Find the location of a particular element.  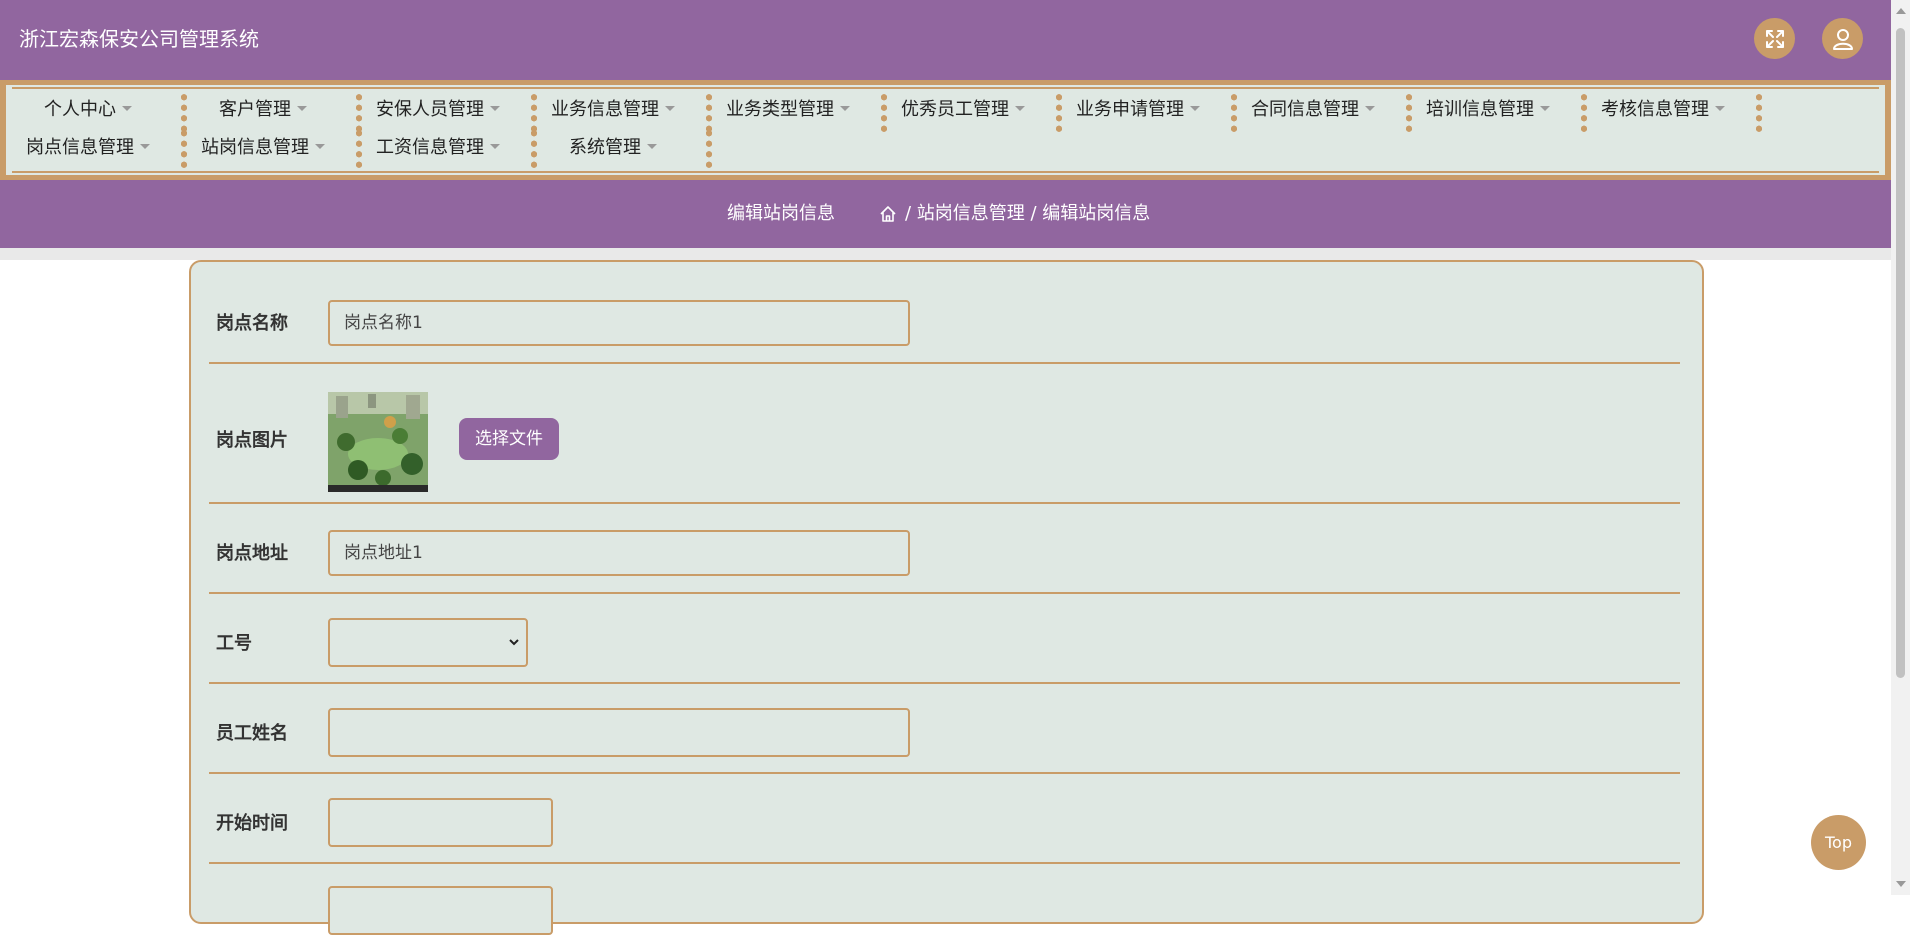

post-name-input: 岗点名称1 is located at coordinates (619, 323).